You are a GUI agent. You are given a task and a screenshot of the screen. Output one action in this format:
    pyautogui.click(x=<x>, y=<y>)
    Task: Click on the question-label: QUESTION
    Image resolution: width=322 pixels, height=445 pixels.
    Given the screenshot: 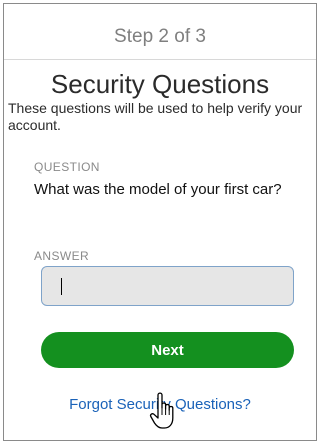 What is the action you would take?
    pyautogui.click(x=67, y=167)
    